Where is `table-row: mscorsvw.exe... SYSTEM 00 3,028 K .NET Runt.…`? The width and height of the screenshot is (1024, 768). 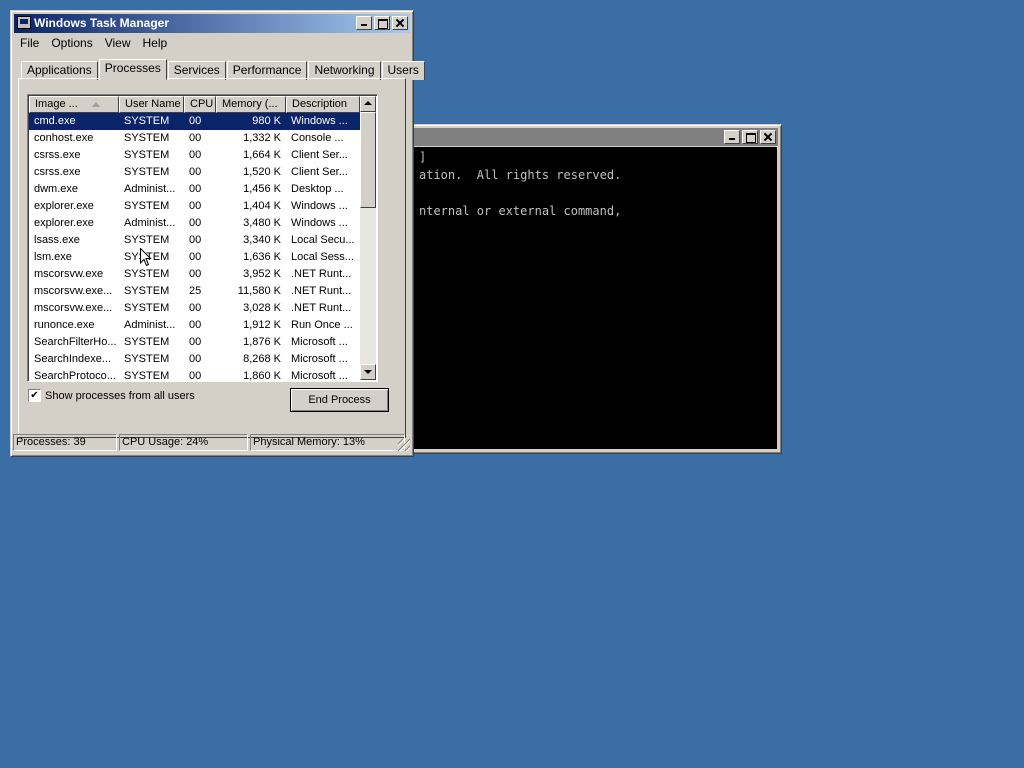
table-row: mscorsvw.exe... SYSTEM 00 3,028 K .NET Runt.… is located at coordinates (194, 308).